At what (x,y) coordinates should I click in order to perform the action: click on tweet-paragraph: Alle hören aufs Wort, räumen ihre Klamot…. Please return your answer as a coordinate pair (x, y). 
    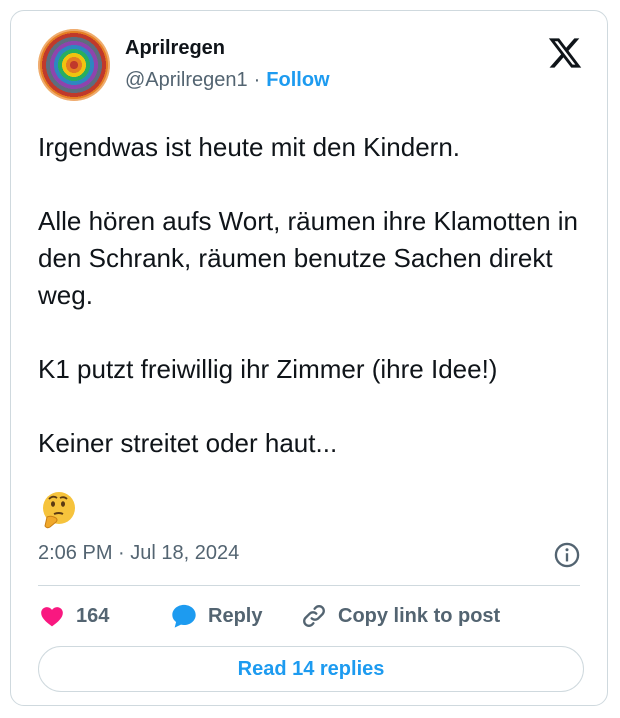
    Looking at the image, I should click on (308, 258).